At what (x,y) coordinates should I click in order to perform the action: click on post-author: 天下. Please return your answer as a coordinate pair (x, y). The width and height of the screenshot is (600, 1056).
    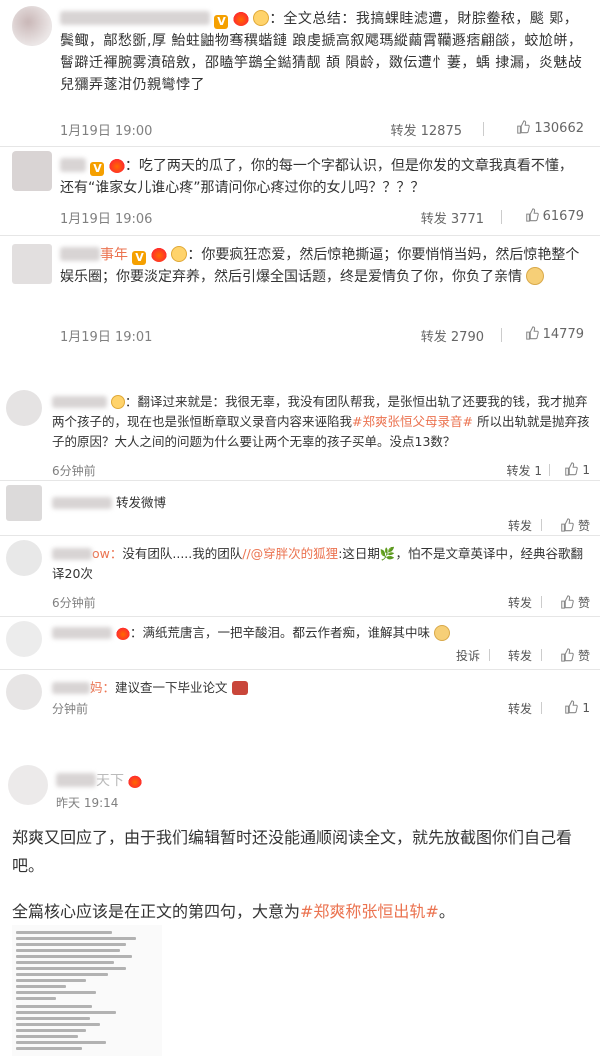
    Looking at the image, I should click on (99, 780).